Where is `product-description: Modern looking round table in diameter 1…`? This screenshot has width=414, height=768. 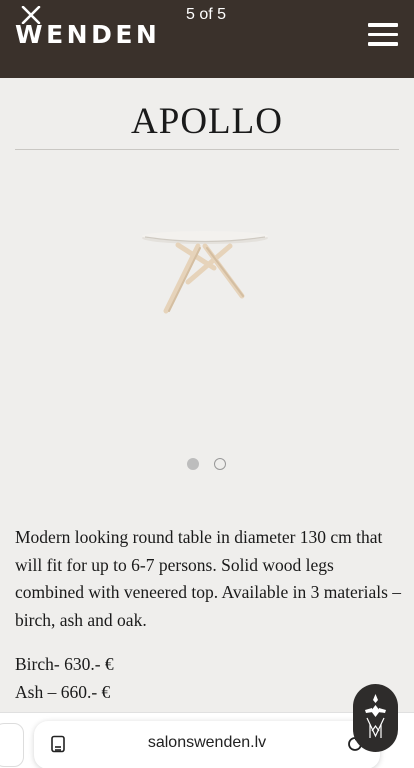 product-description: Modern looking round table in diameter 1… is located at coordinates (208, 578).